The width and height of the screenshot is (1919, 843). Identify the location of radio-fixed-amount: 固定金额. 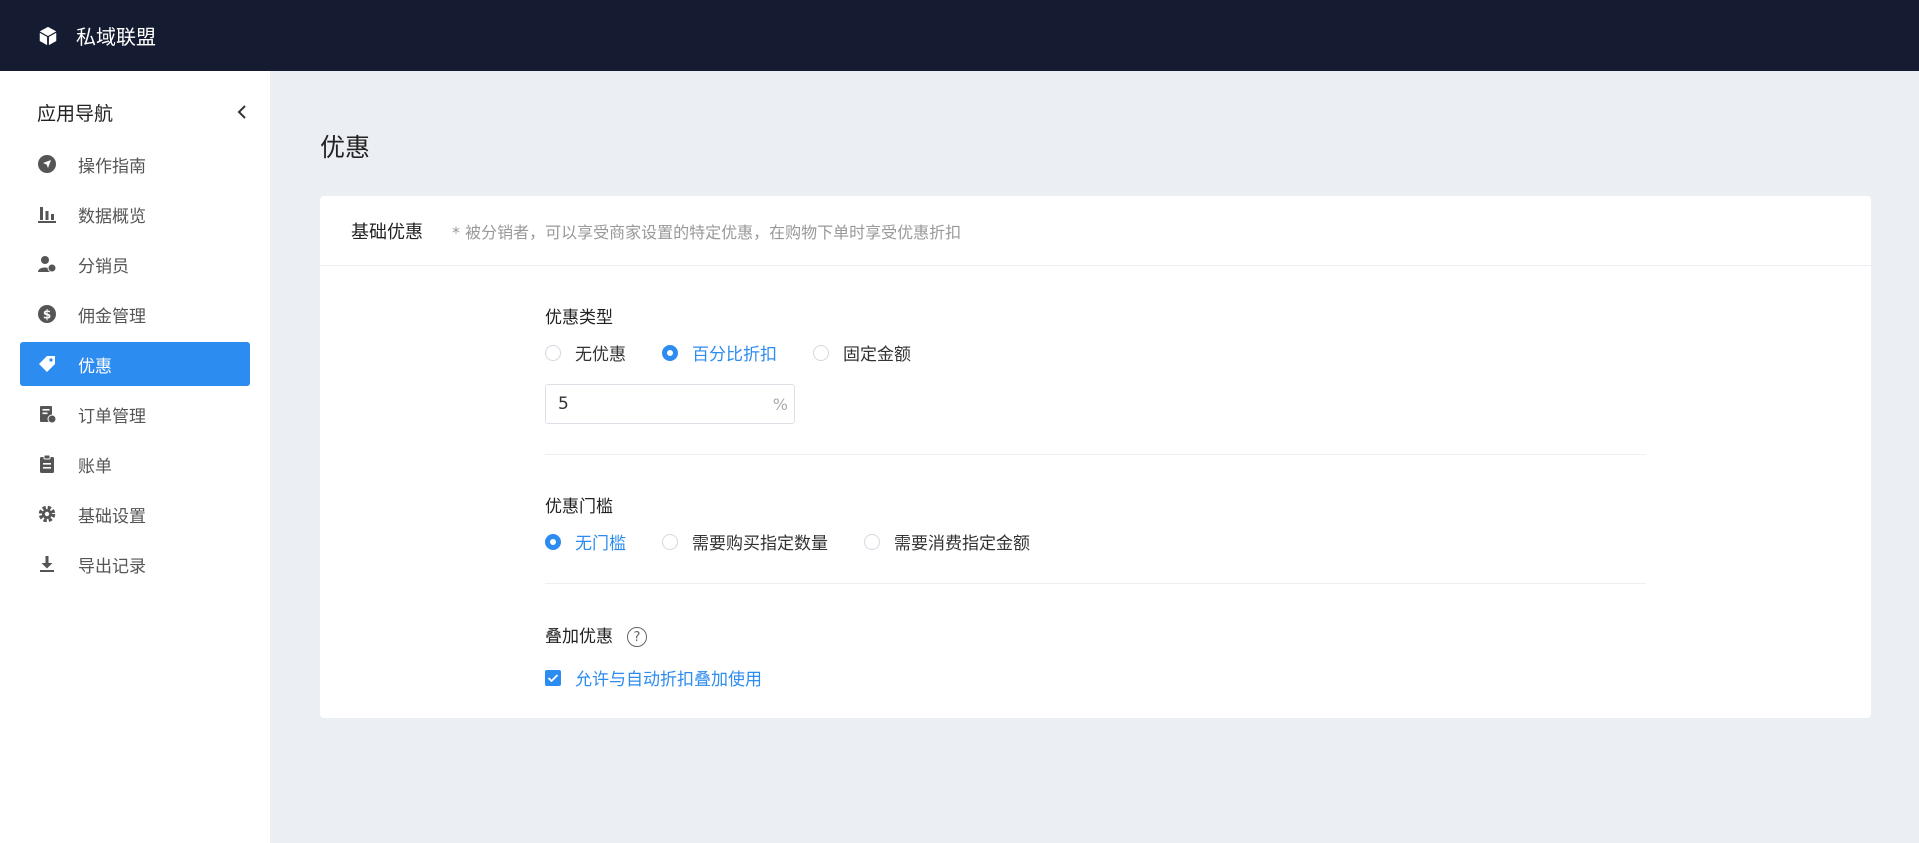
(862, 352).